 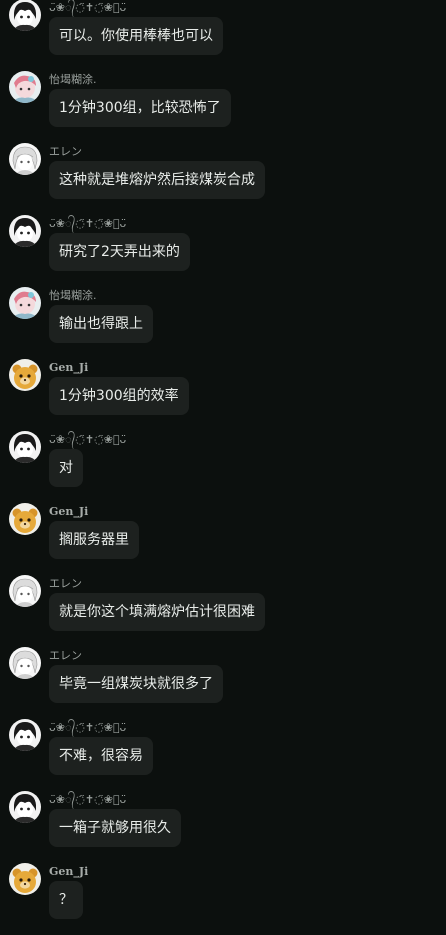 I want to click on message-bubble: 不难，很容易, so click(x=101, y=756).